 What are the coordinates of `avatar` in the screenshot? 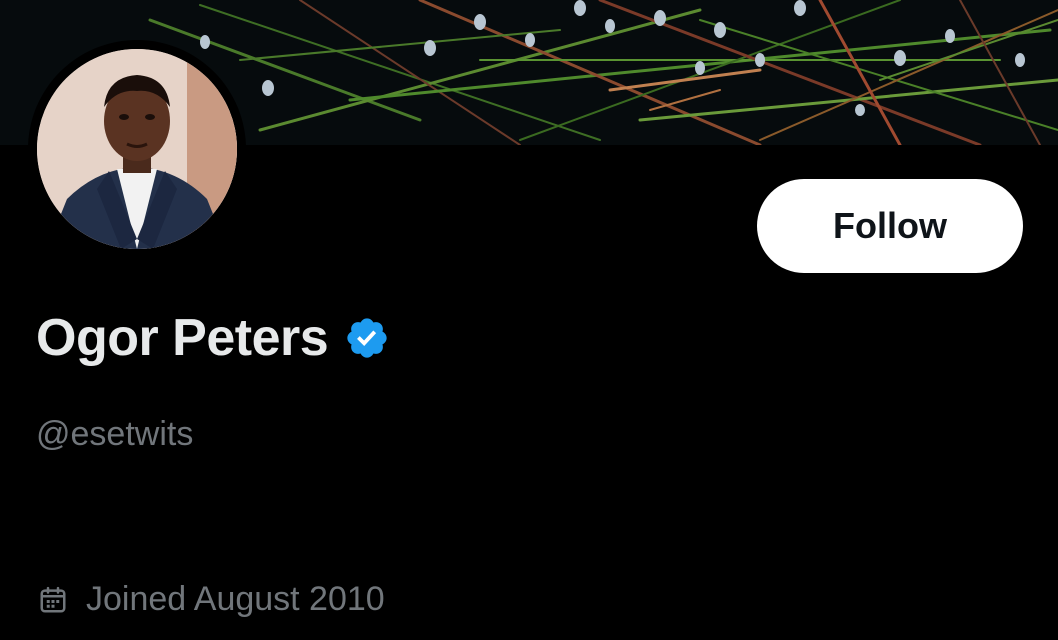 It's located at (137, 149).